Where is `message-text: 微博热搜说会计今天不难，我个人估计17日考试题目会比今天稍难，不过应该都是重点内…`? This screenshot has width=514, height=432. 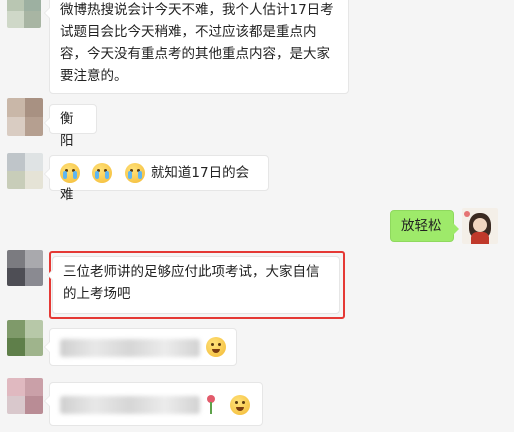 message-text: 微博热搜说会计今天不难，我个人估计17日考试题目会比今天稍难，不过应该都是重点内… is located at coordinates (197, 43).